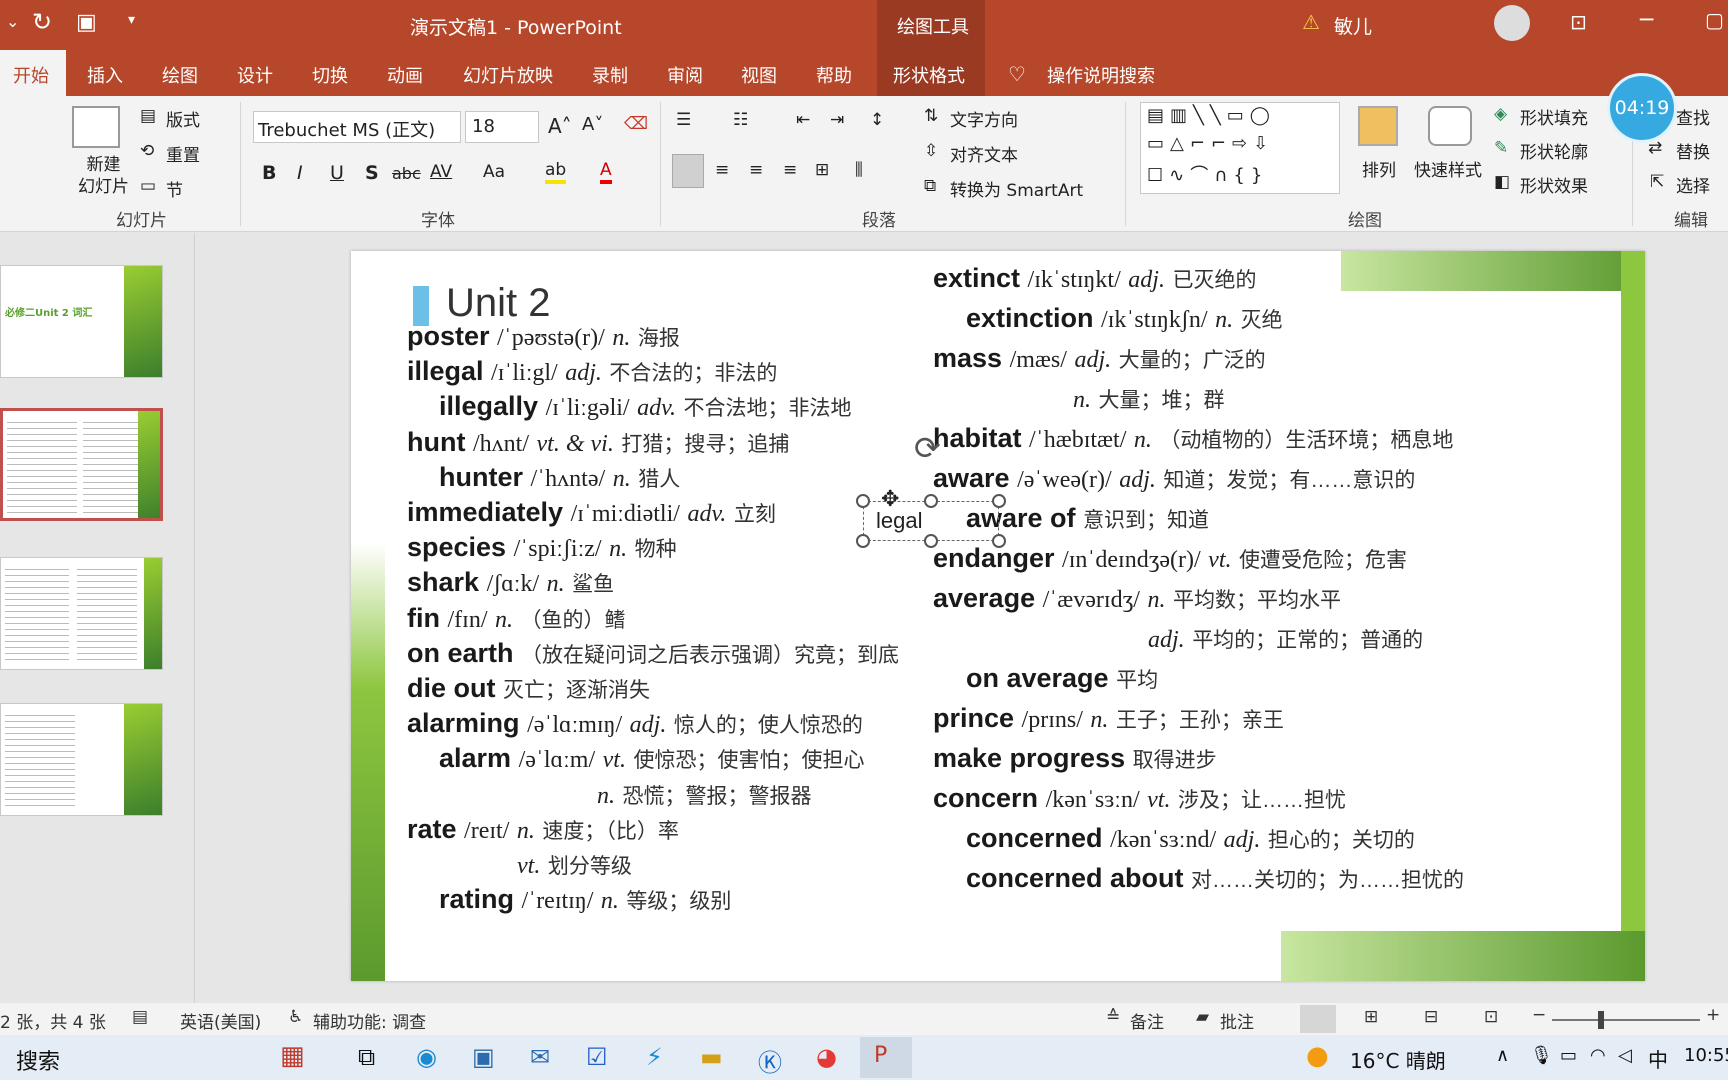 The height and width of the screenshot is (1080, 1728). I want to click on slide-sorter-icon: ⊞, so click(1371, 1017).